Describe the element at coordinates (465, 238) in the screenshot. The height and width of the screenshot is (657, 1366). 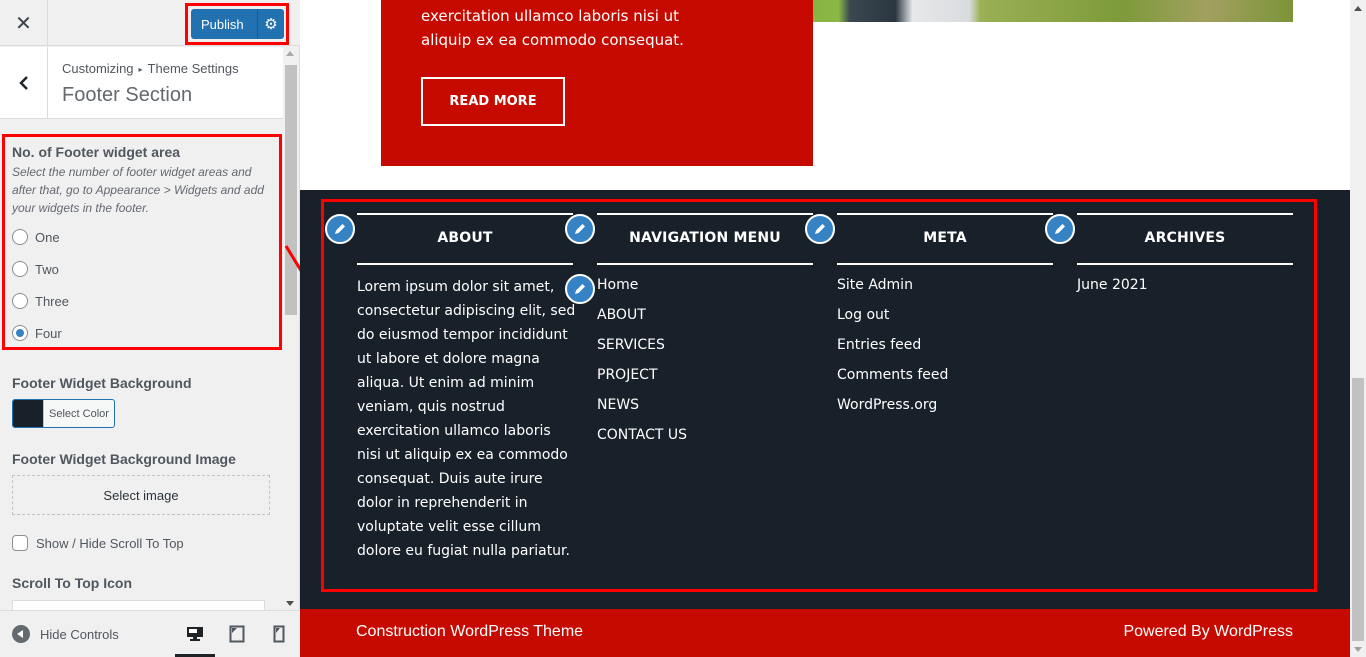
I see `widget-title: ABOUT` at that location.